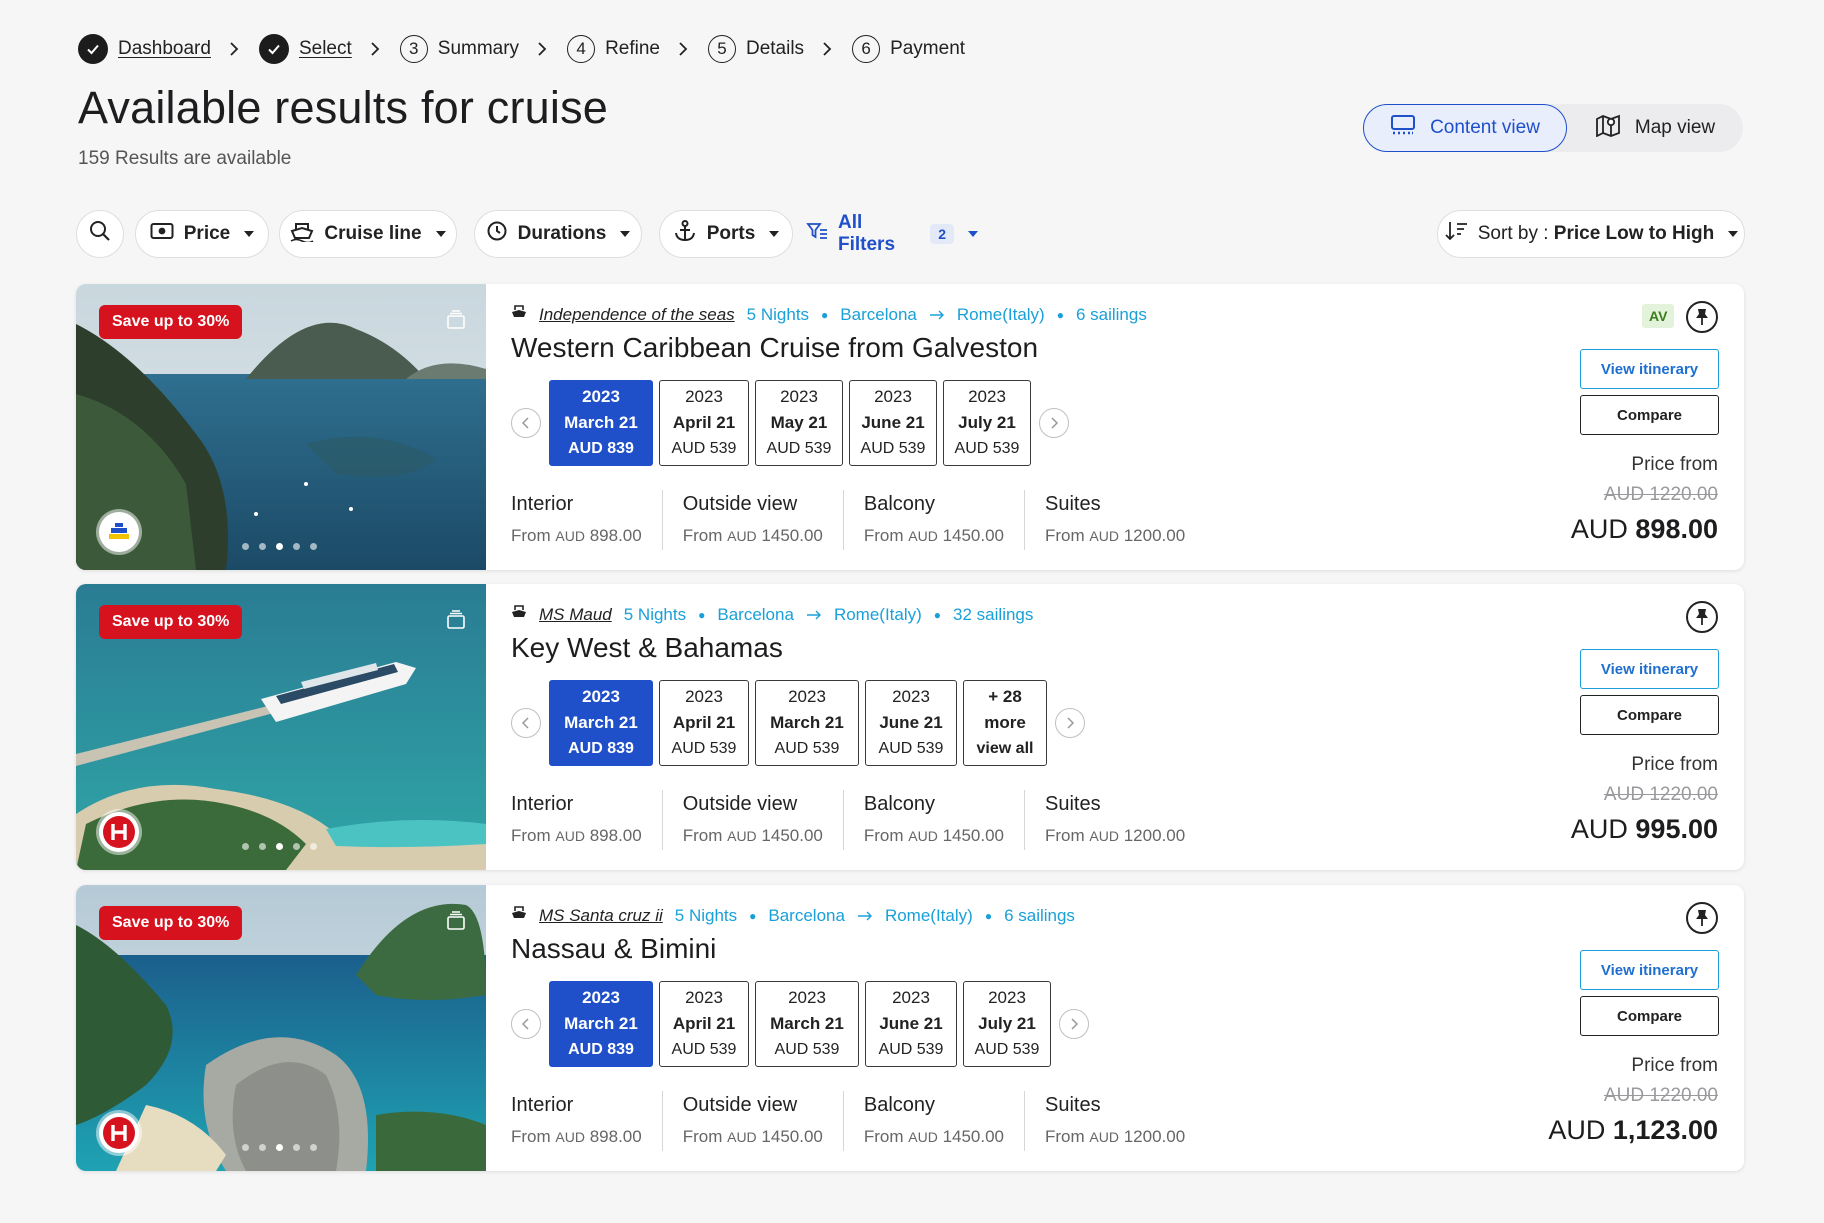  Describe the element at coordinates (1154, 1136) in the screenshot. I see `cabin-price: 1200.00` at that location.